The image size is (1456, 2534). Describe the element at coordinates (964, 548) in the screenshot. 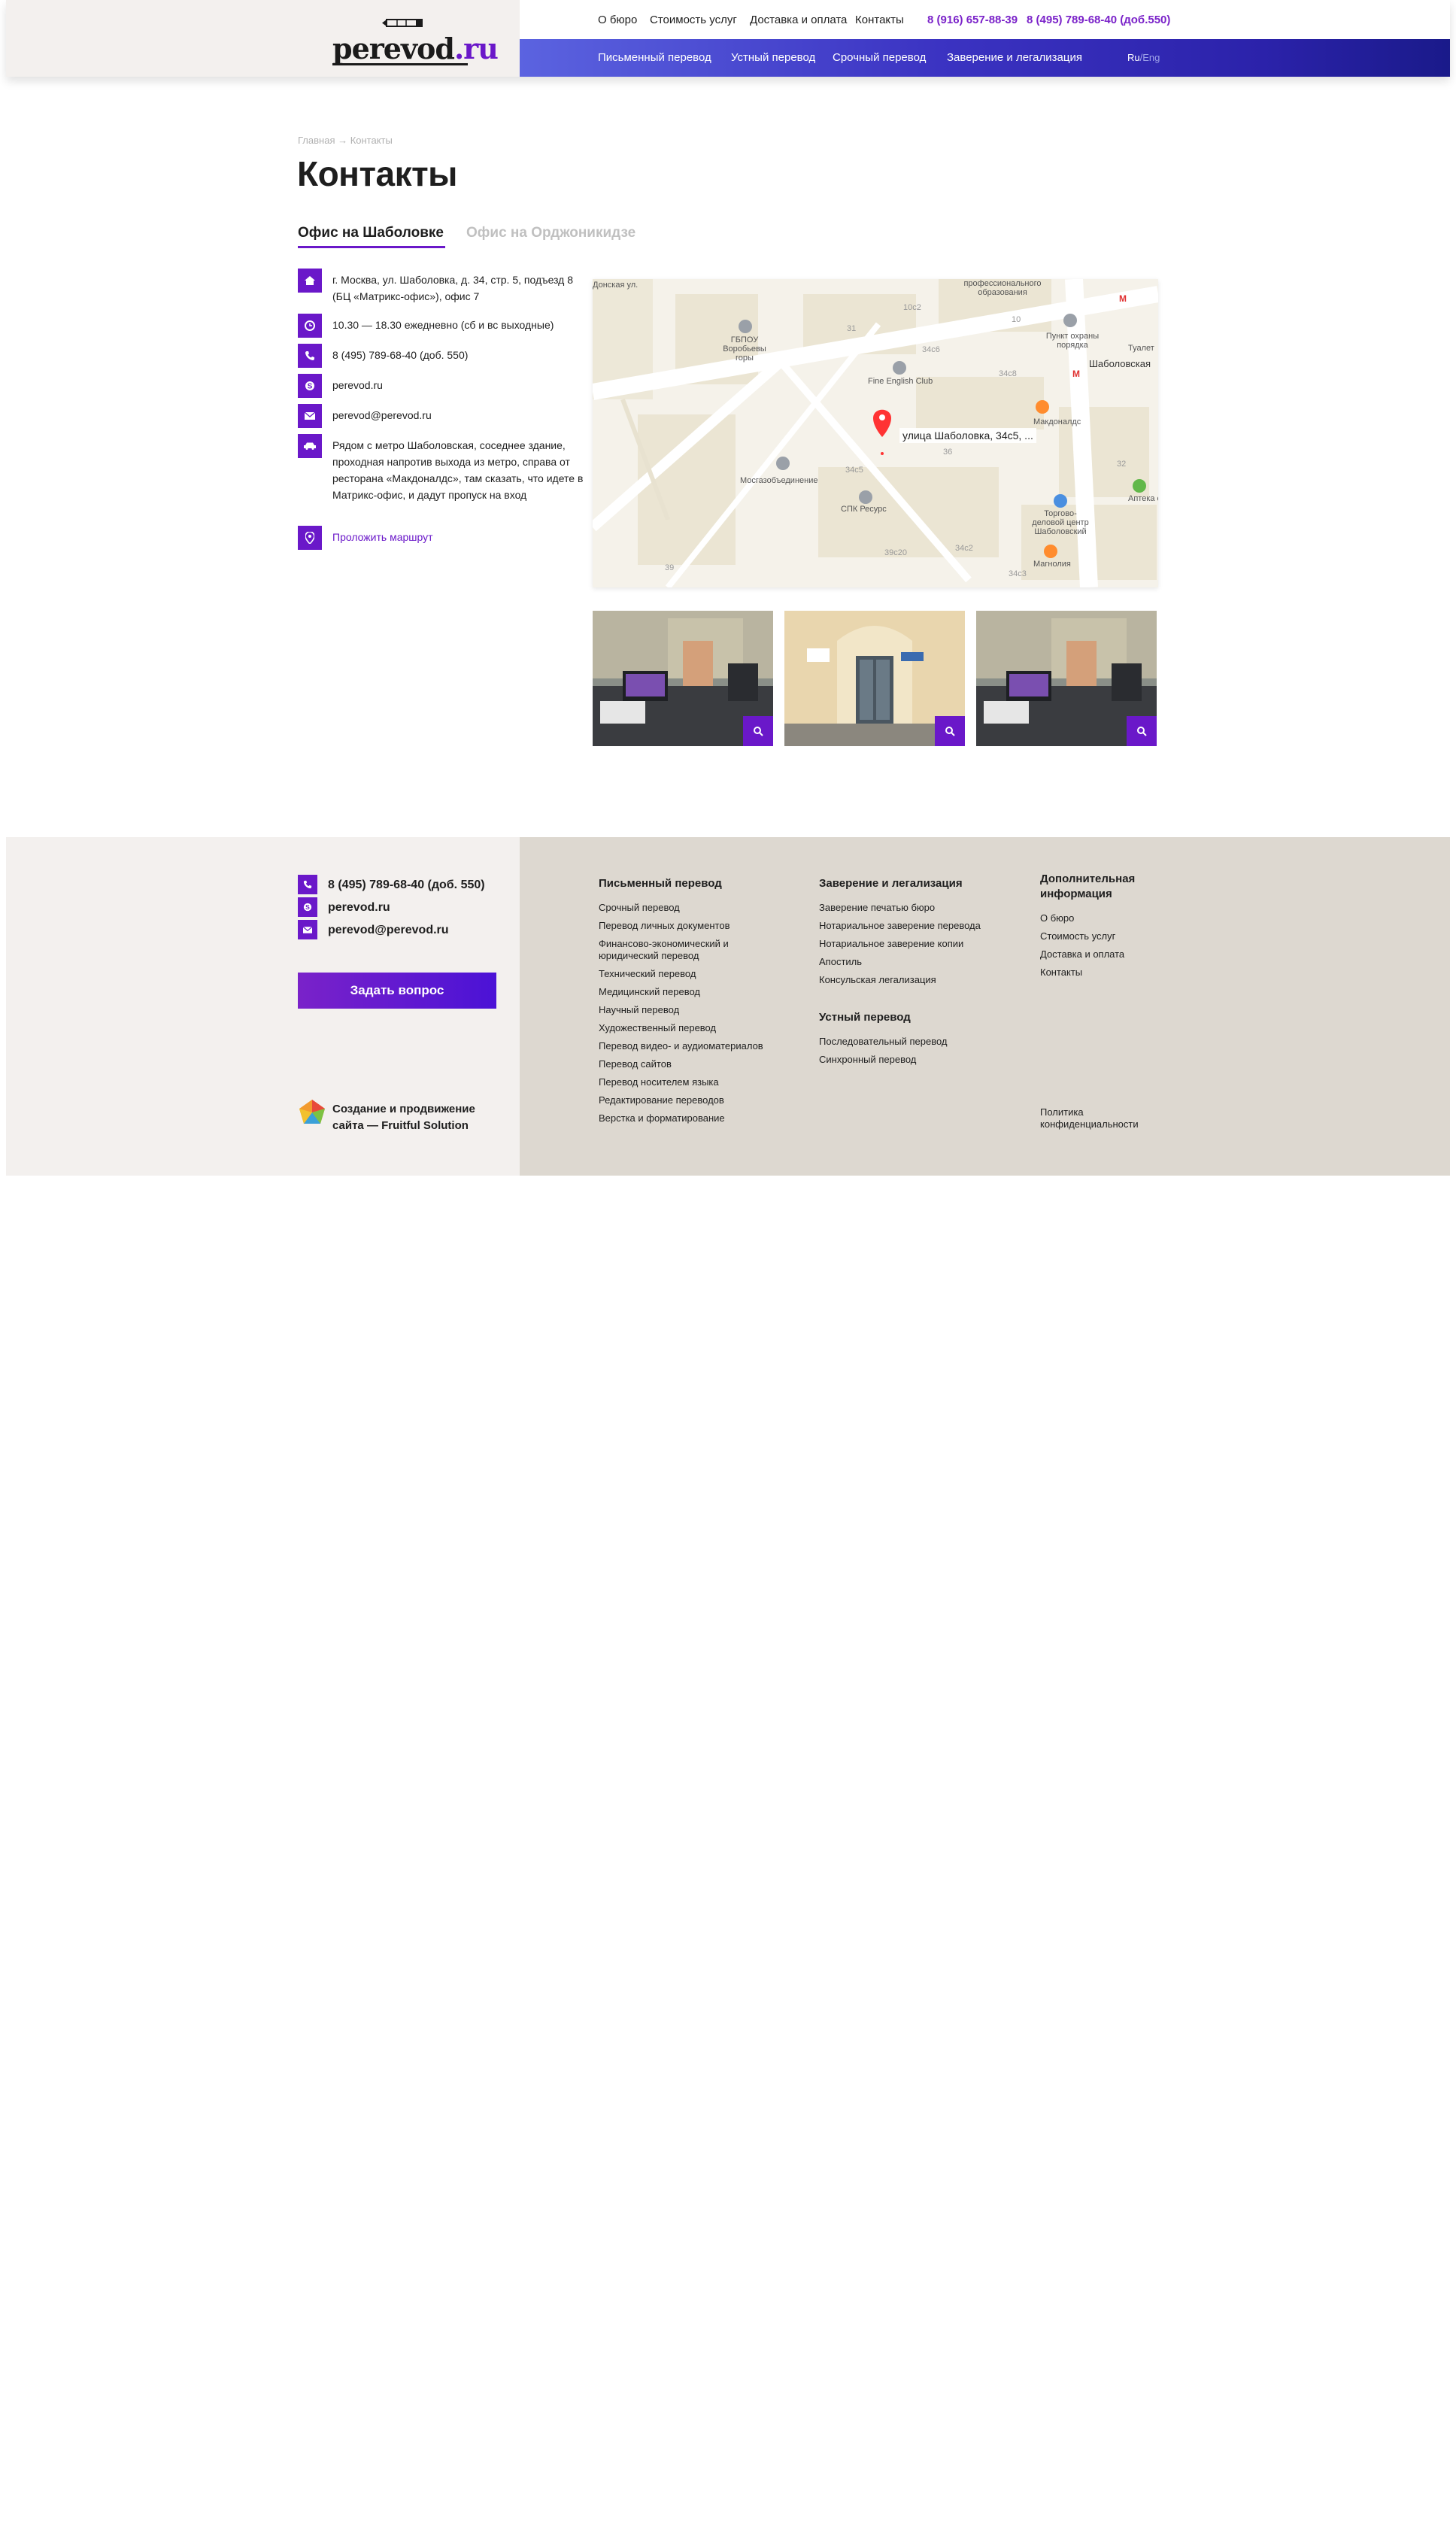

I see `map-label-34c2: 34с2` at that location.